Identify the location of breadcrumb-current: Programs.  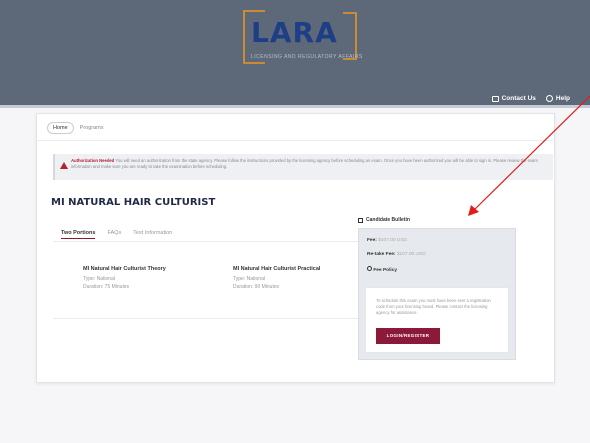
(92, 128).